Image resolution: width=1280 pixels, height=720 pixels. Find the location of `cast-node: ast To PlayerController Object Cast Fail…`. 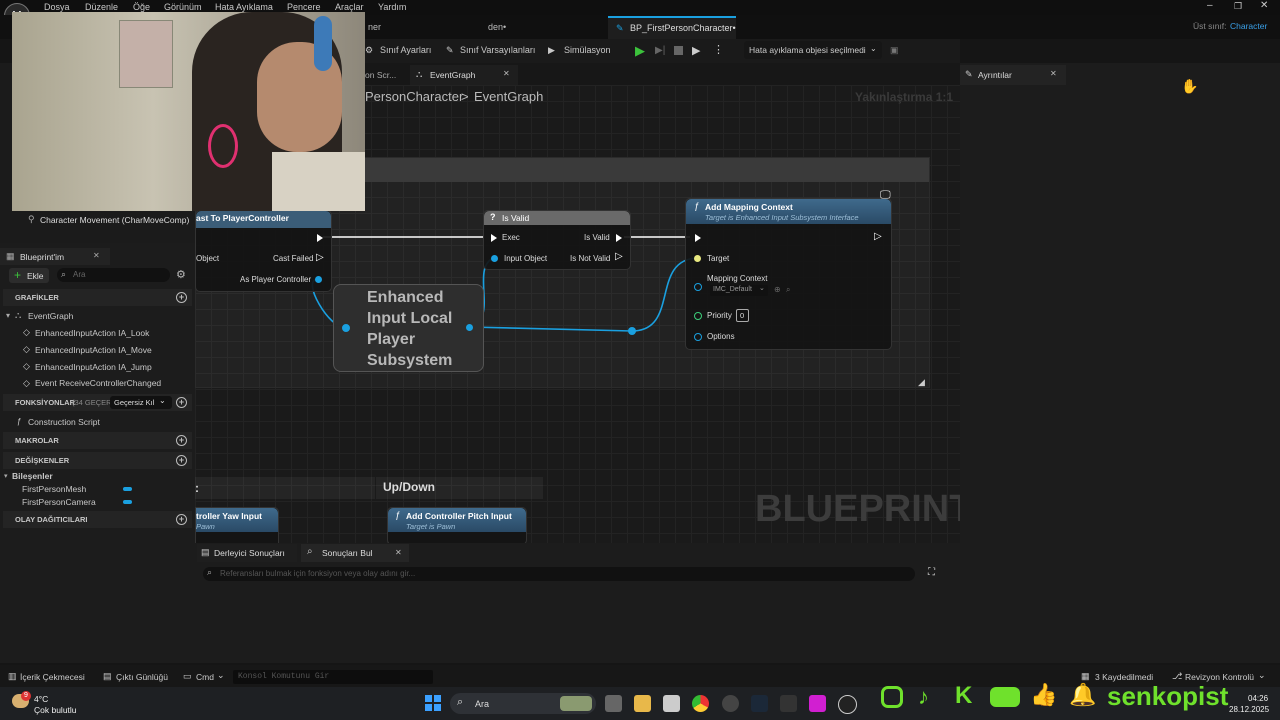

cast-node: ast To PlayerController Object Cast Fail… is located at coordinates (263, 251).